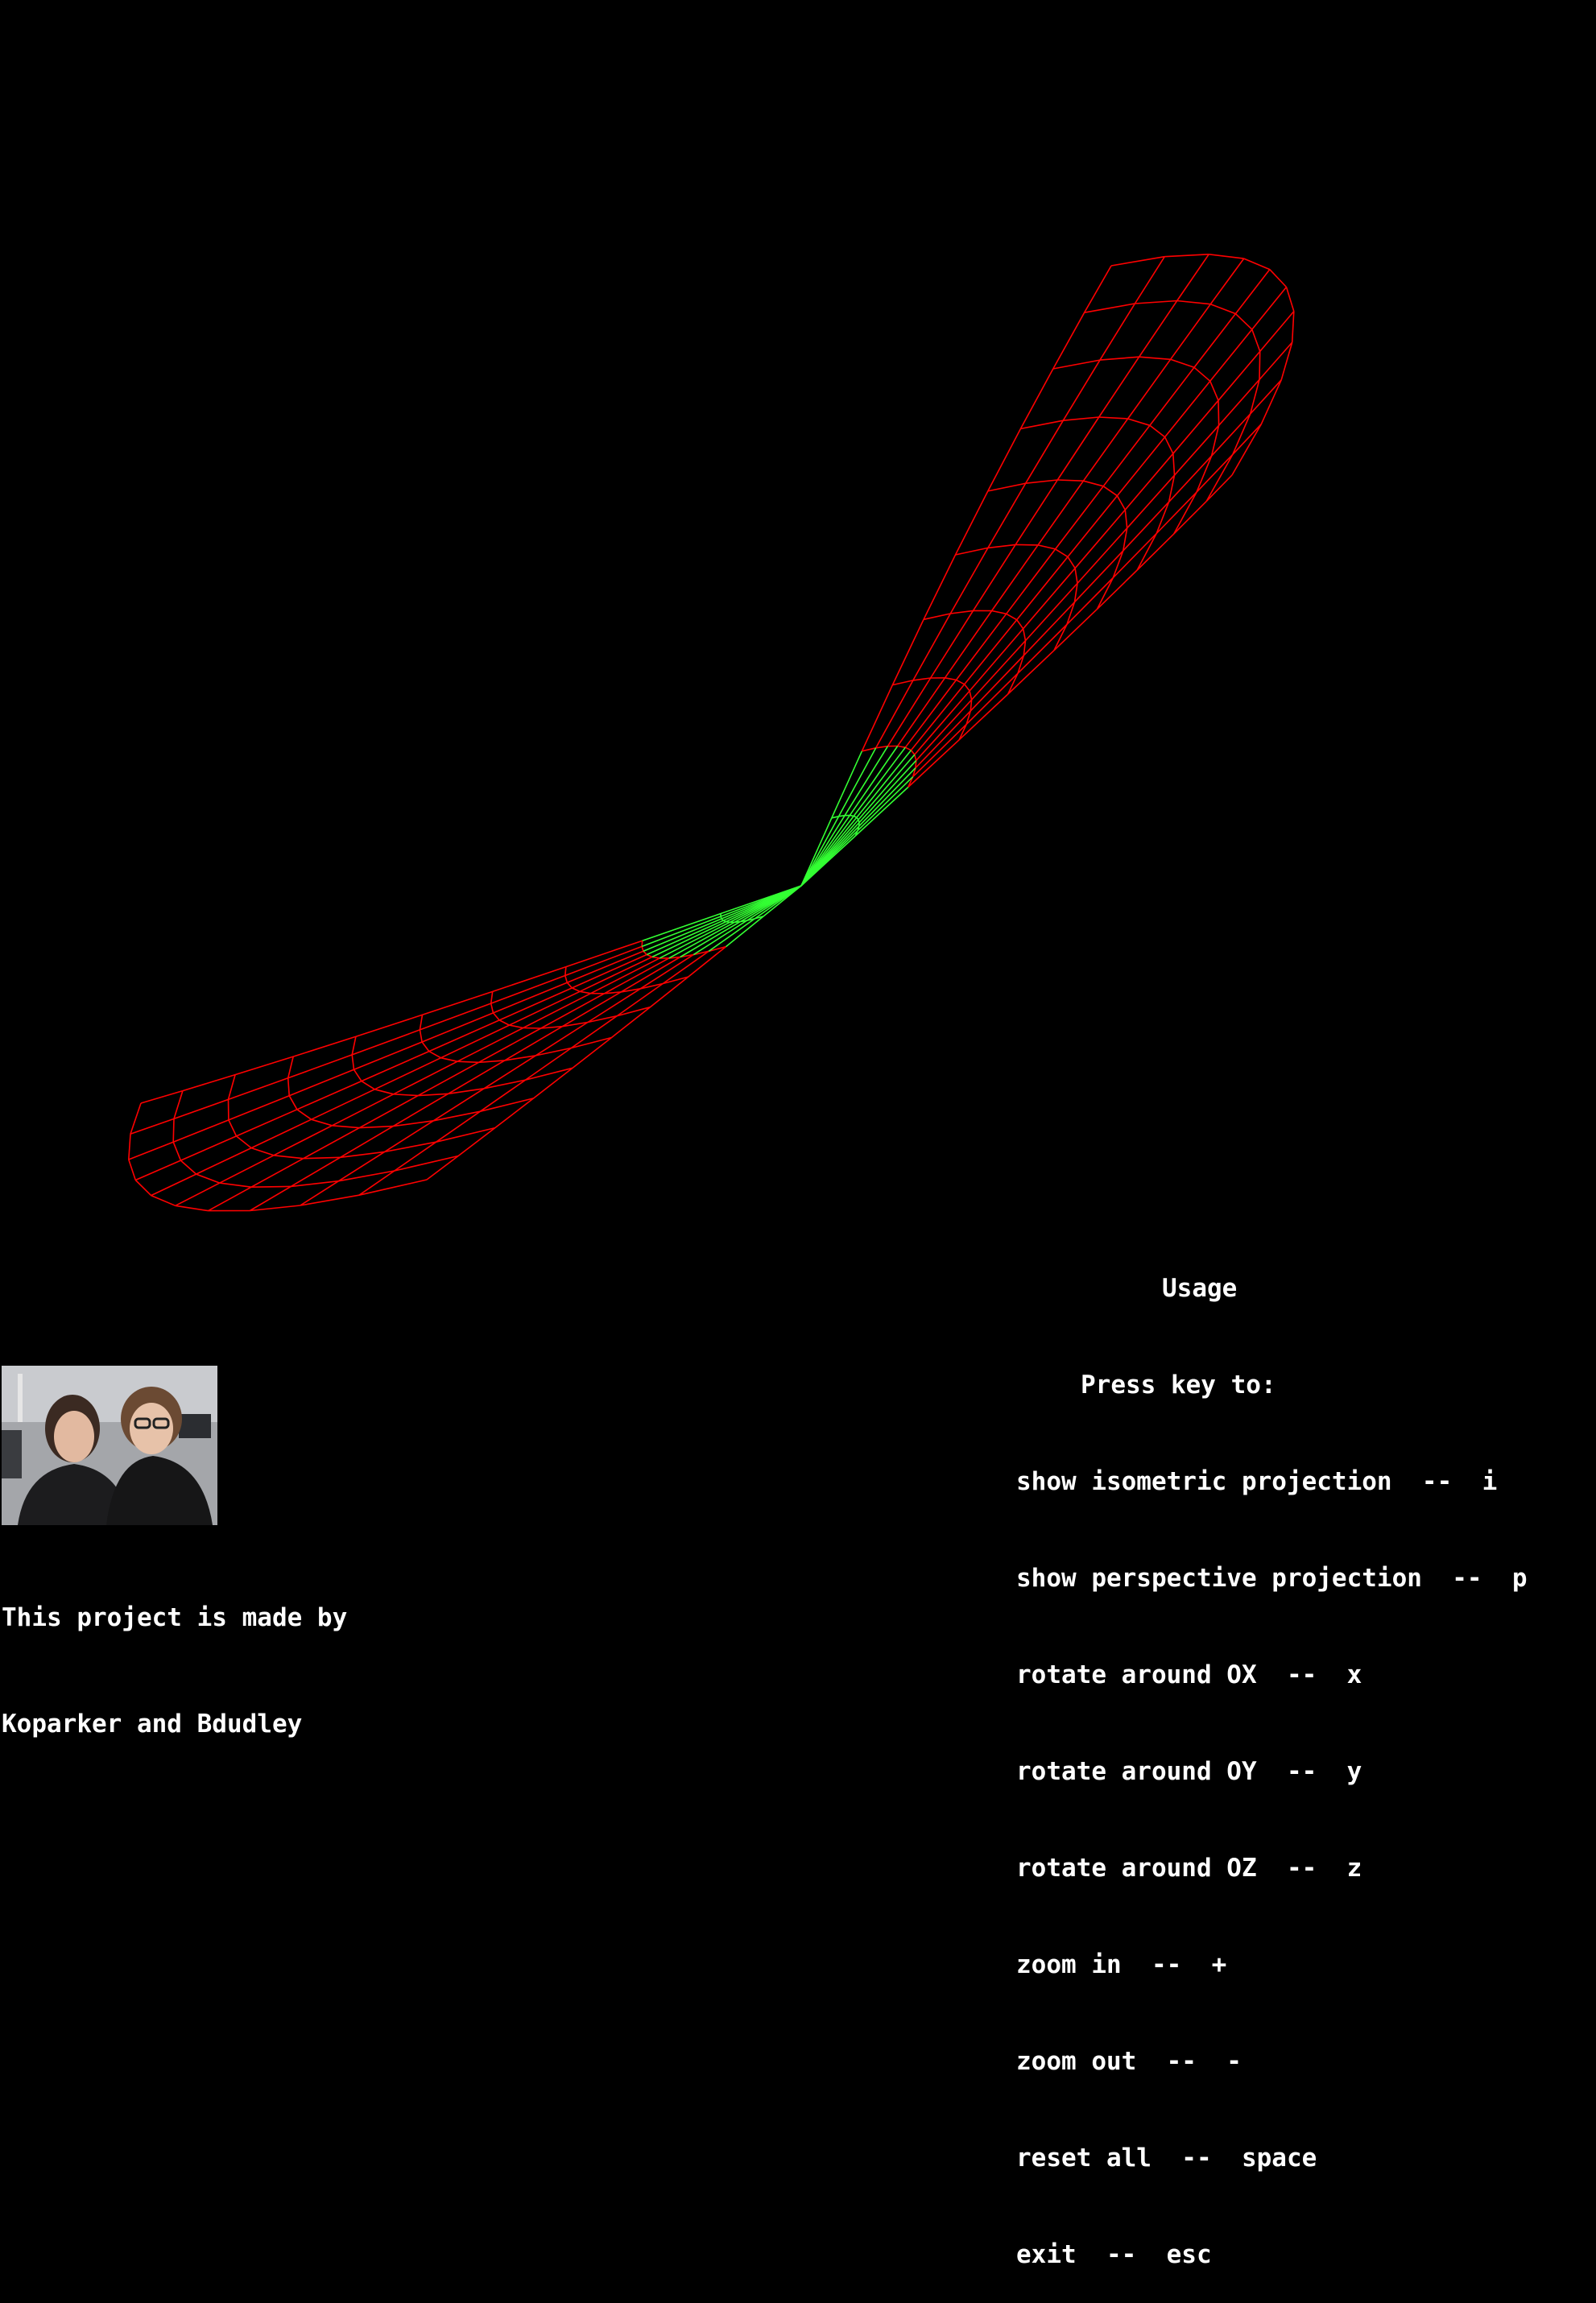 Image resolution: width=1596 pixels, height=2303 pixels. What do you see at coordinates (174, 1617) in the screenshot?
I see `credits-line-1: This project is made by` at bounding box center [174, 1617].